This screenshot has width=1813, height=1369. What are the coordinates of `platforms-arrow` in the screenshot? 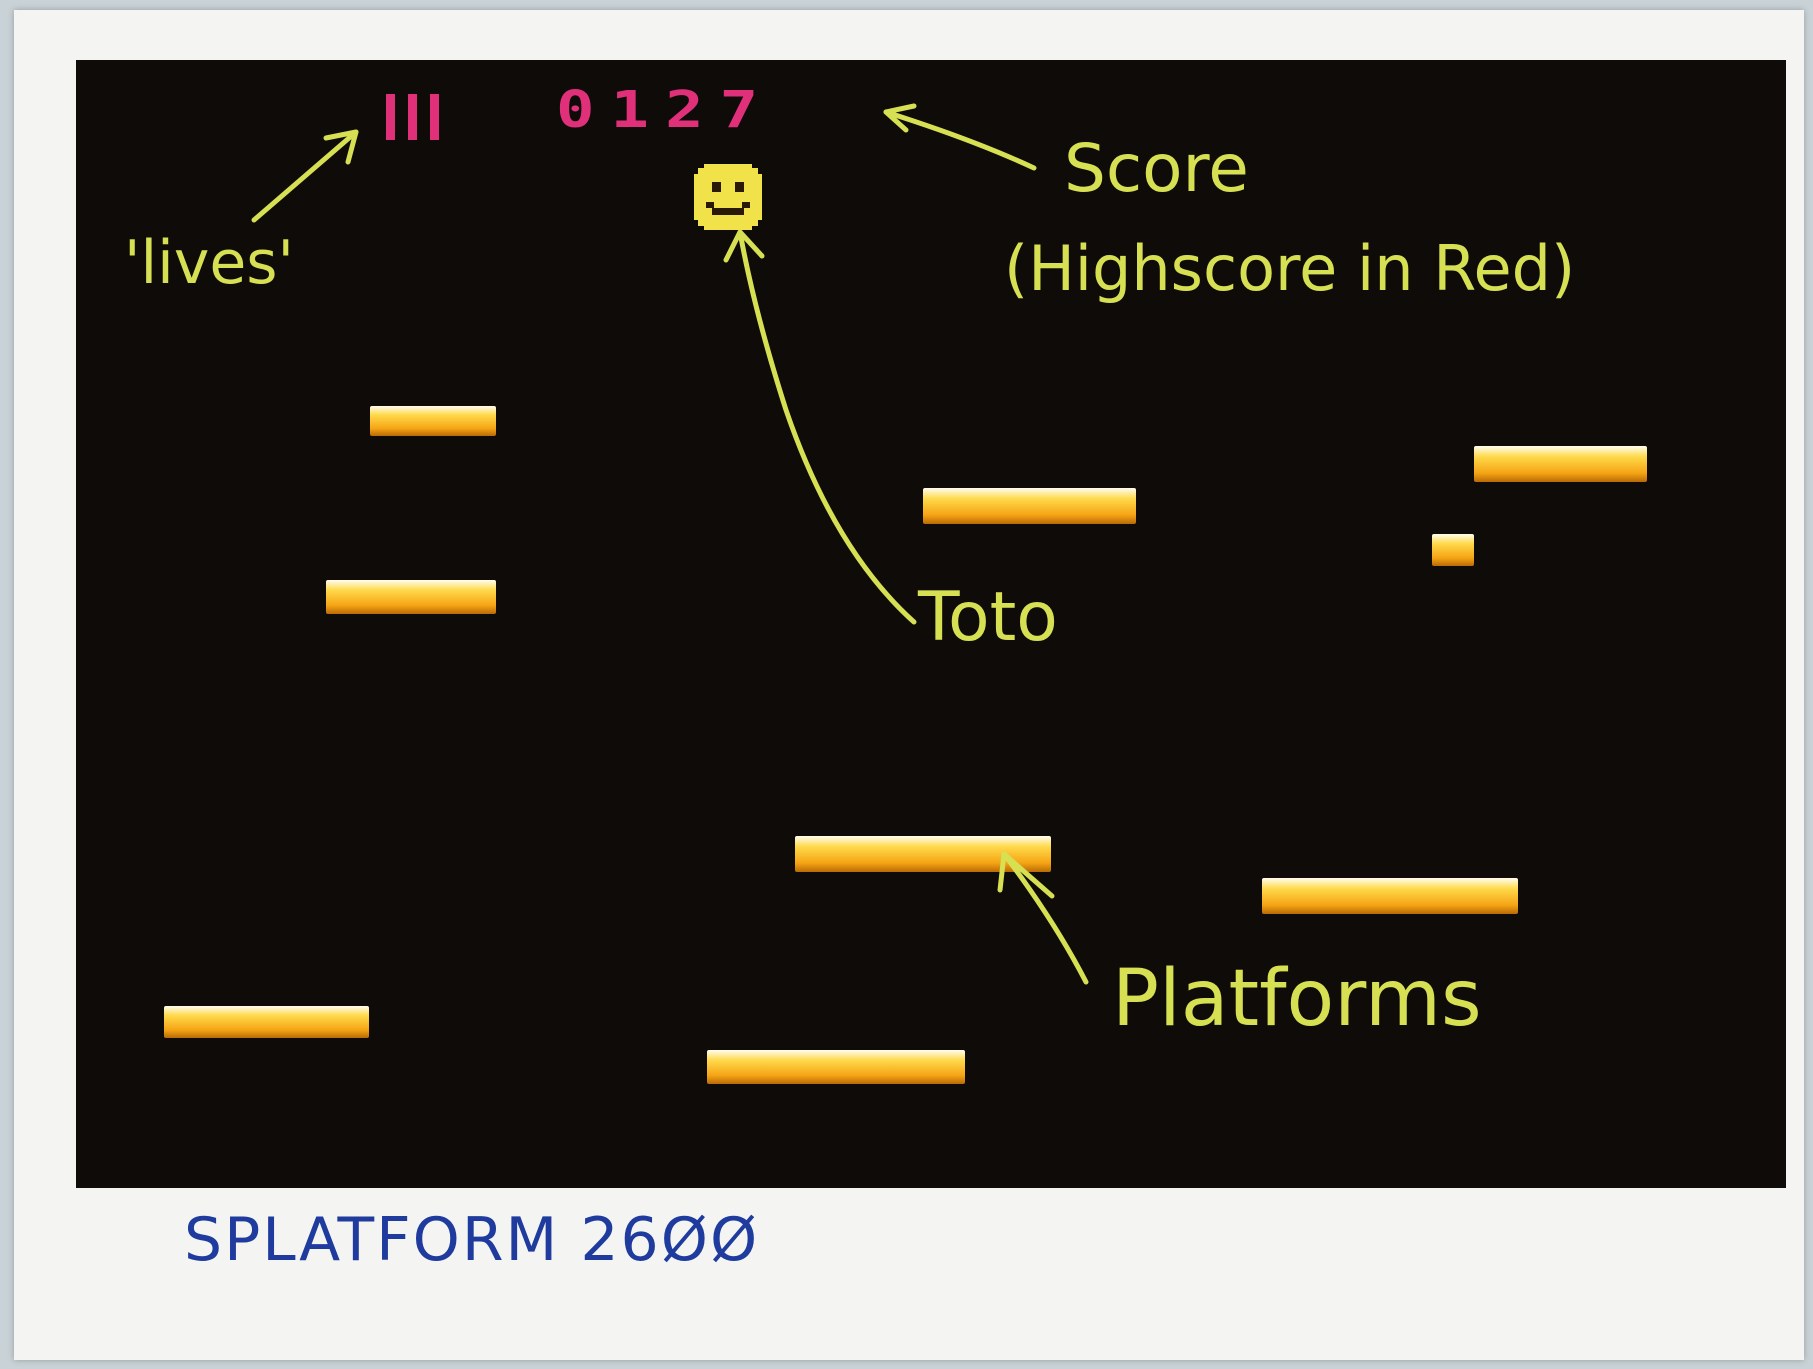 It's located at (1045, 918).